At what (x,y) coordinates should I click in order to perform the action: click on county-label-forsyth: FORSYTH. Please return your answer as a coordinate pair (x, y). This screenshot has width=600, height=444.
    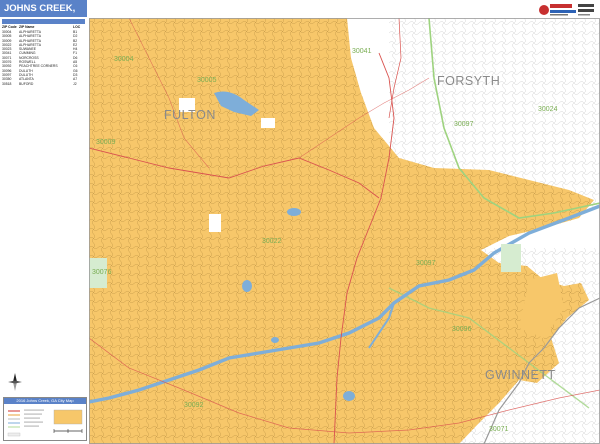
    Looking at the image, I should click on (469, 81).